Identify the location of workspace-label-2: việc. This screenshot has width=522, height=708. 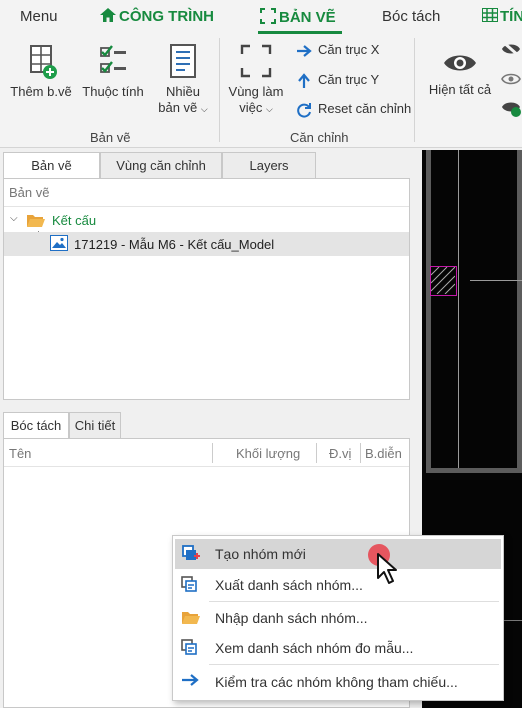
(251, 107).